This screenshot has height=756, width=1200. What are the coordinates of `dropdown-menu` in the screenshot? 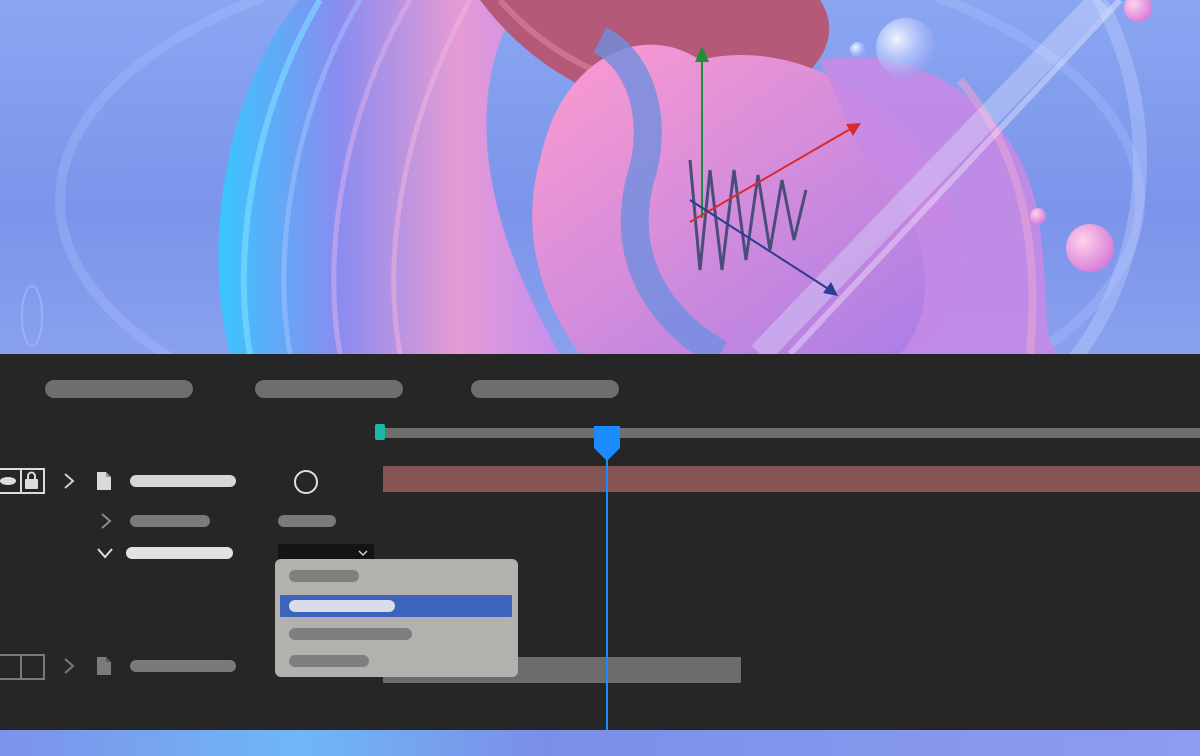 It's located at (396, 618).